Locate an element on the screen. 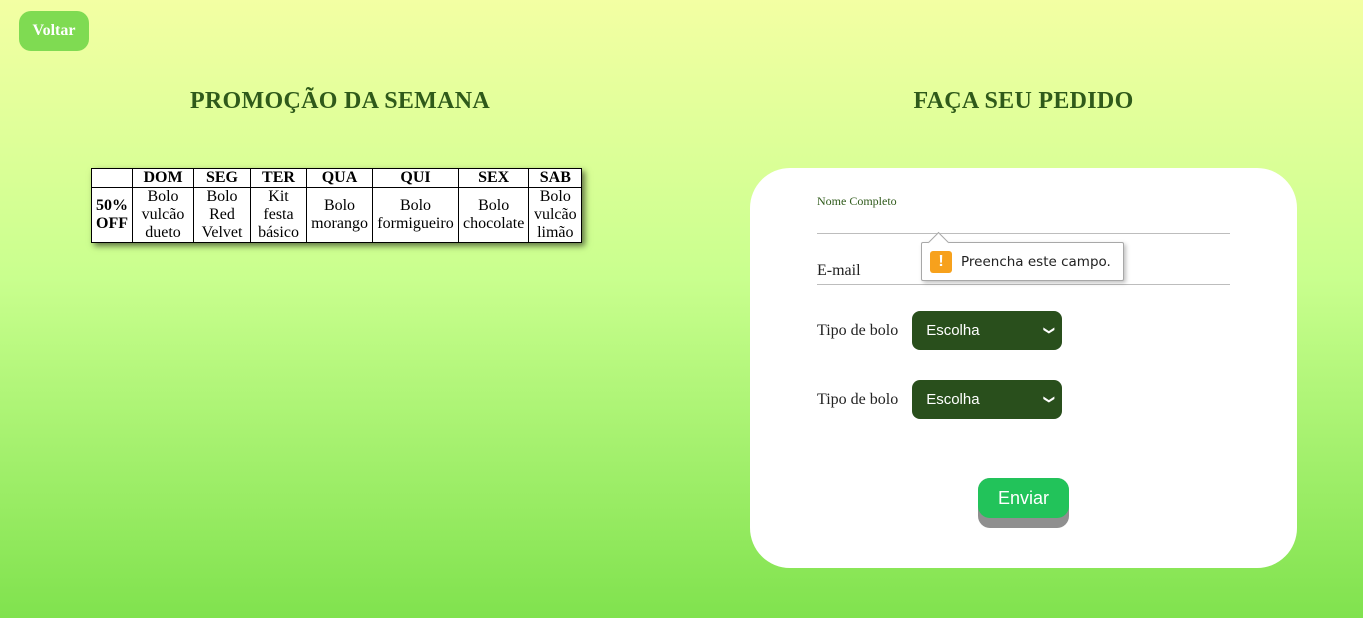 Image resolution: width=1363 pixels, height=618 pixels. promo-header-row: DOM SEG TER QUA QUI SEX SAB is located at coordinates (337, 178).